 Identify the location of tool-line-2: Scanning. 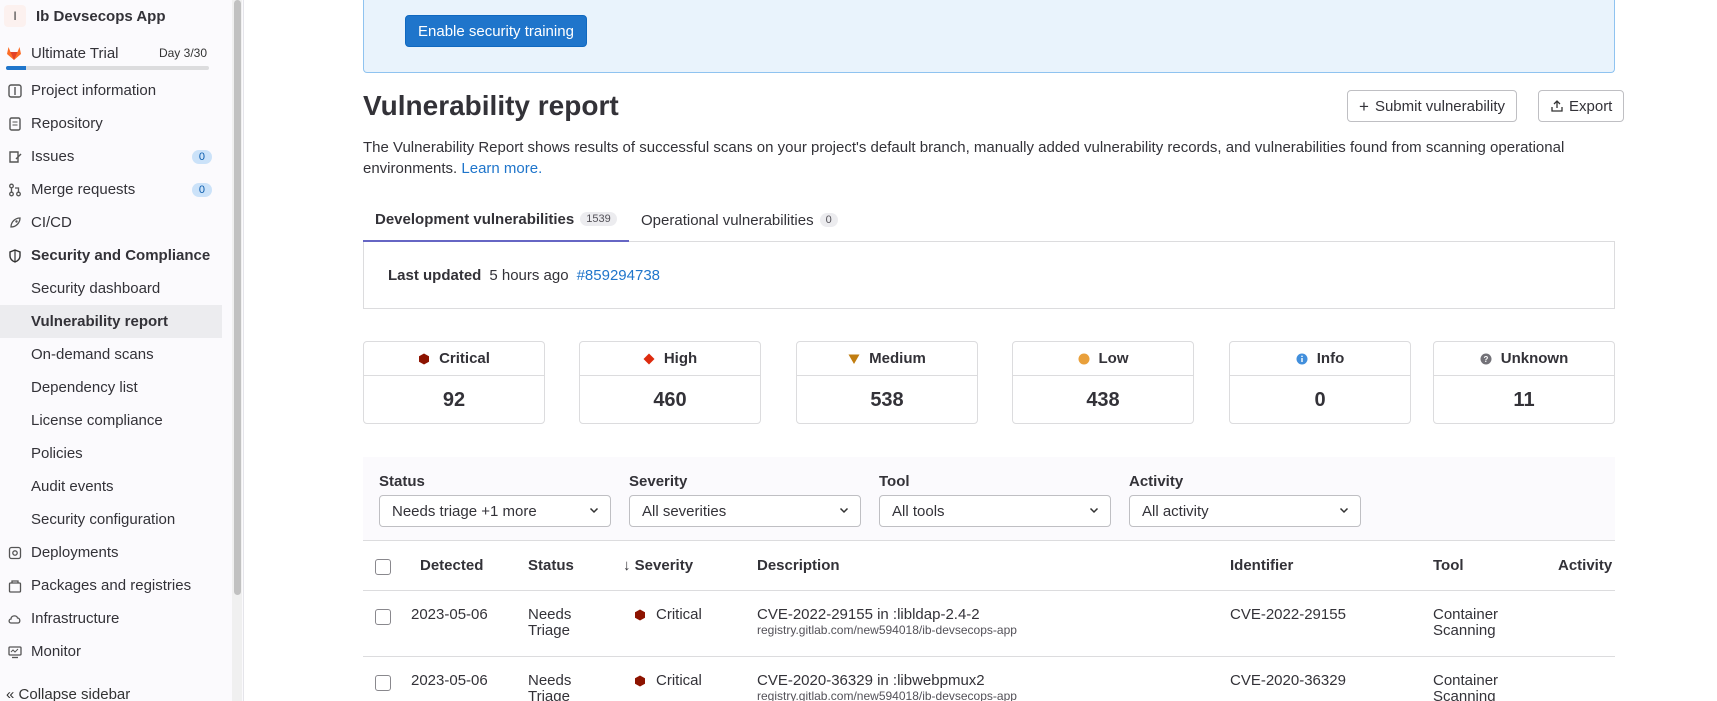
(1464, 694).